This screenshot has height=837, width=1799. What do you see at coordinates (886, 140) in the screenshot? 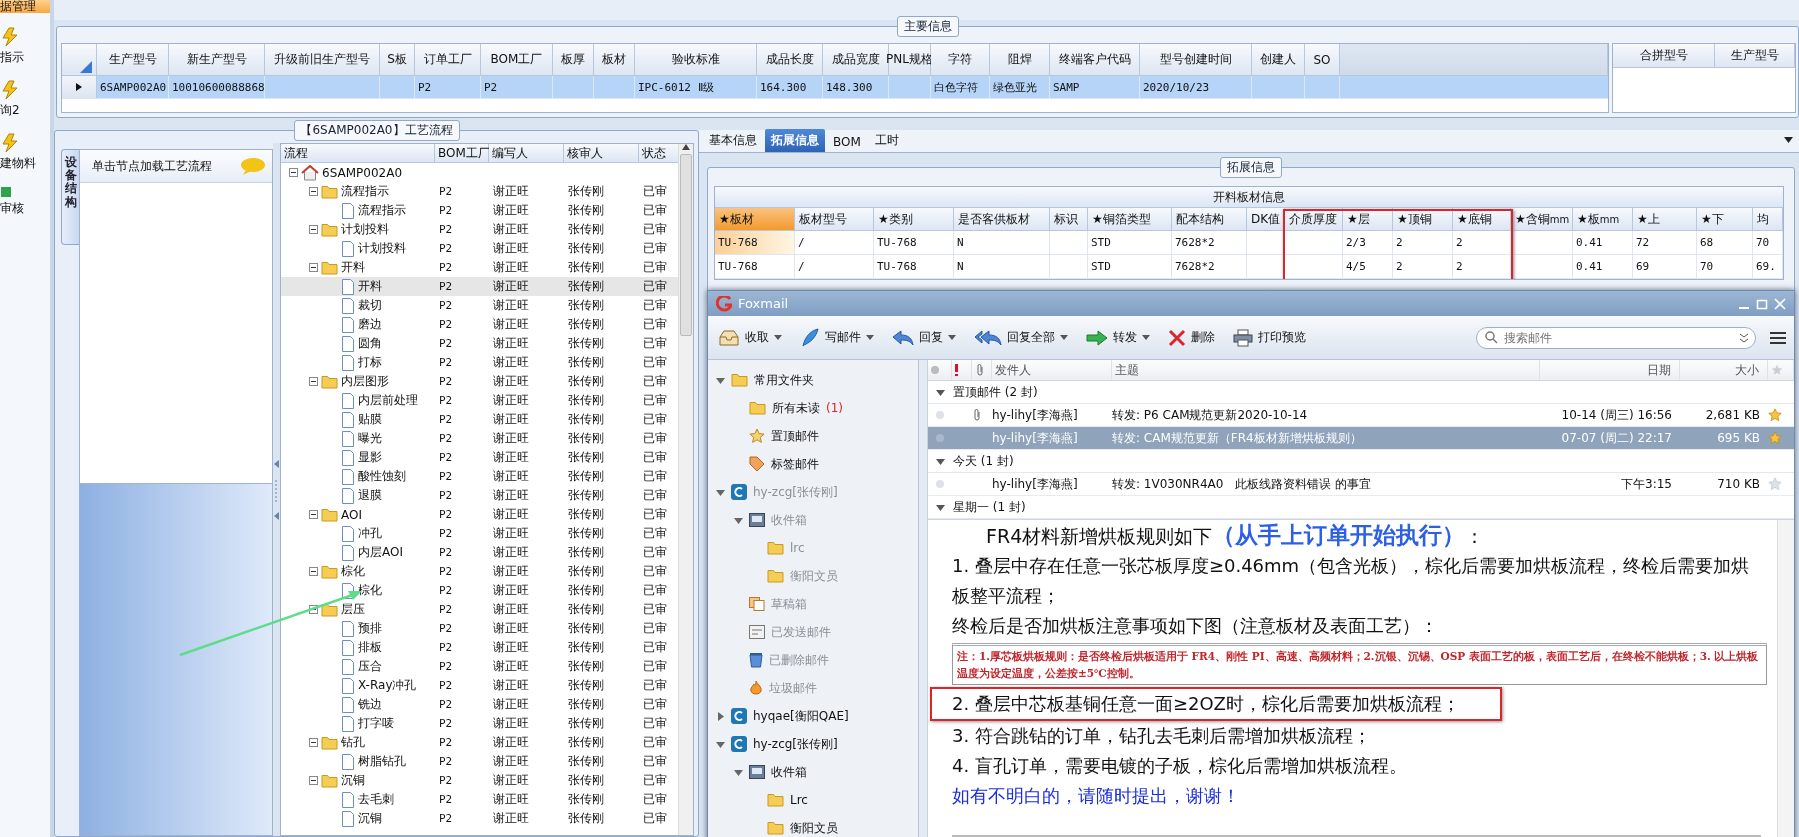
I see `tab: 工时` at bounding box center [886, 140].